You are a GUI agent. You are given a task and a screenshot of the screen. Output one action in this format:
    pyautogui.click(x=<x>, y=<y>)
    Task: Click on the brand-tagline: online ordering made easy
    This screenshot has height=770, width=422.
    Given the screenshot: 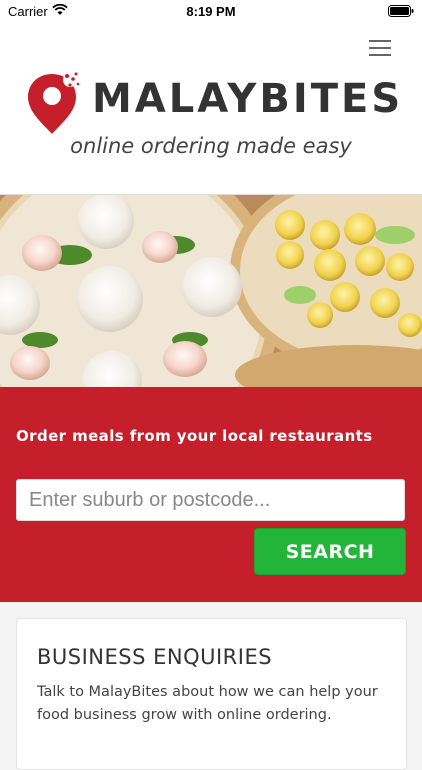 What is the action you would take?
    pyautogui.click(x=211, y=146)
    